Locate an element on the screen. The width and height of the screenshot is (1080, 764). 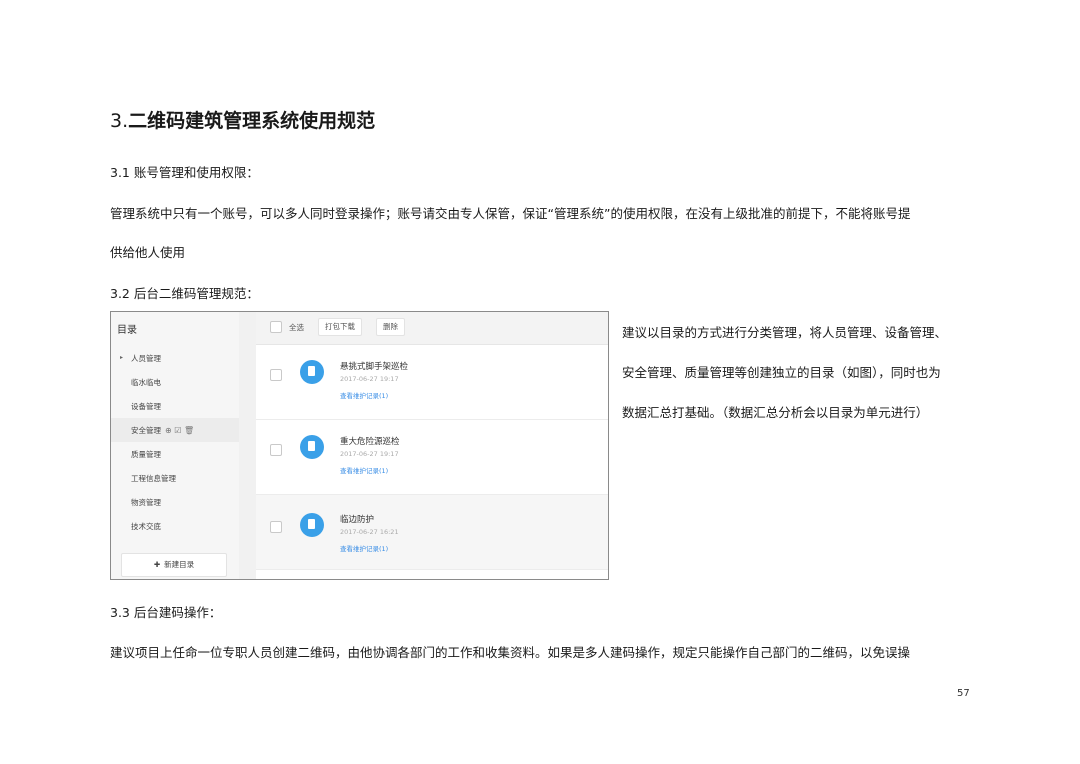
section-3-2-side-line-3: 数据汇总打基础。（数据汇总分析会以目录为单元进行） is located at coordinates (775, 412).